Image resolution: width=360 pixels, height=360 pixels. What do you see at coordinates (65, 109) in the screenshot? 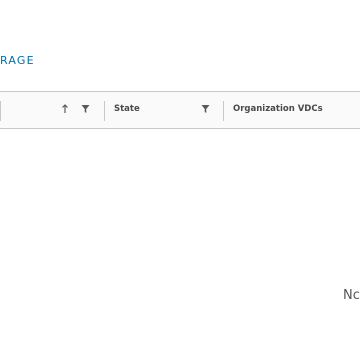
I see `sort-arrow-up-icon` at bounding box center [65, 109].